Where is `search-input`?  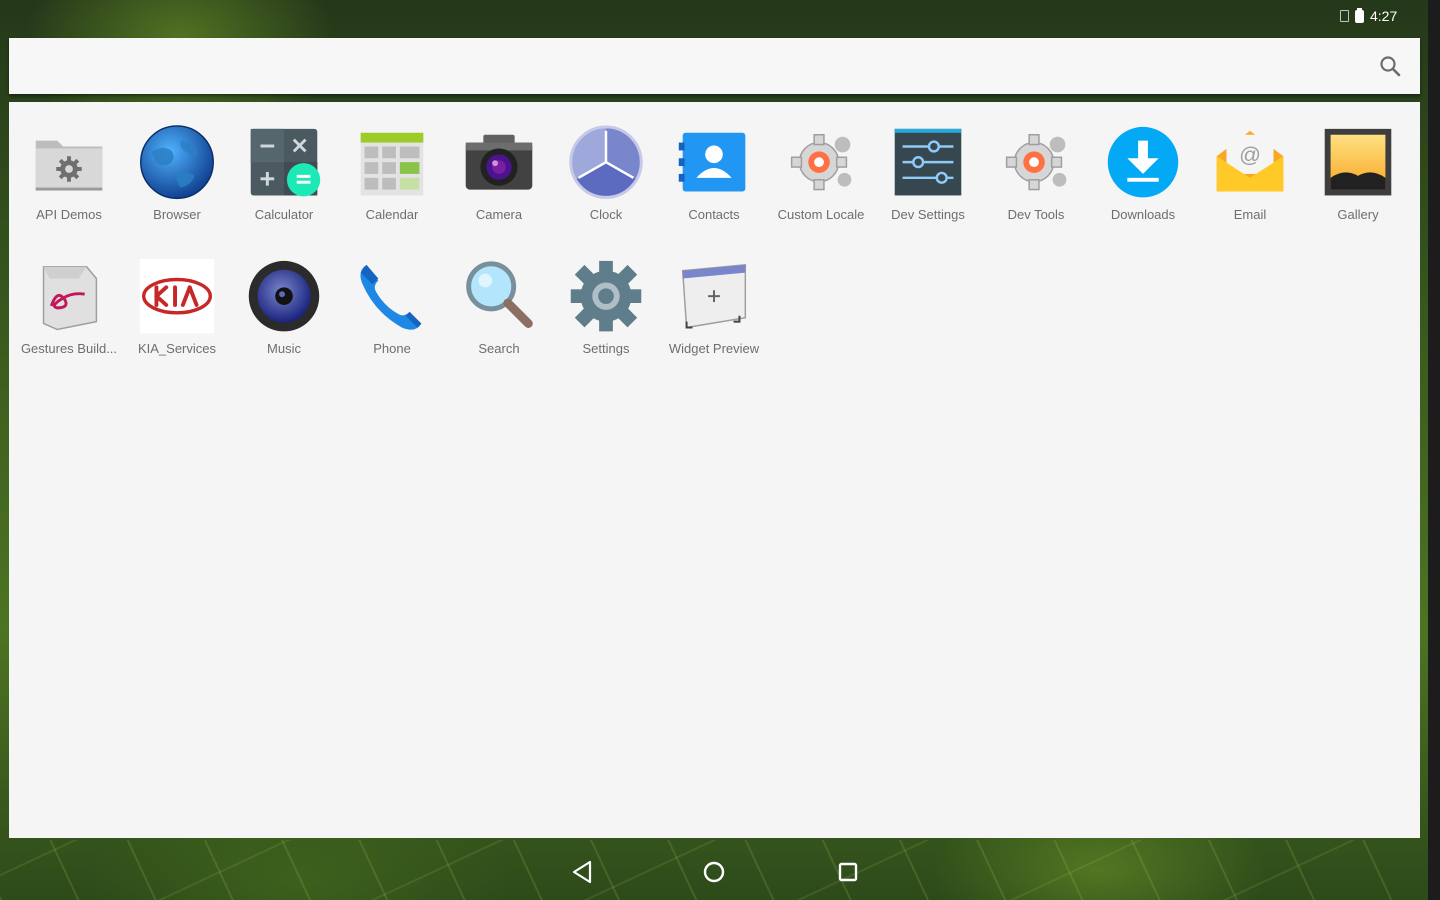
search-input is located at coordinates (692, 67).